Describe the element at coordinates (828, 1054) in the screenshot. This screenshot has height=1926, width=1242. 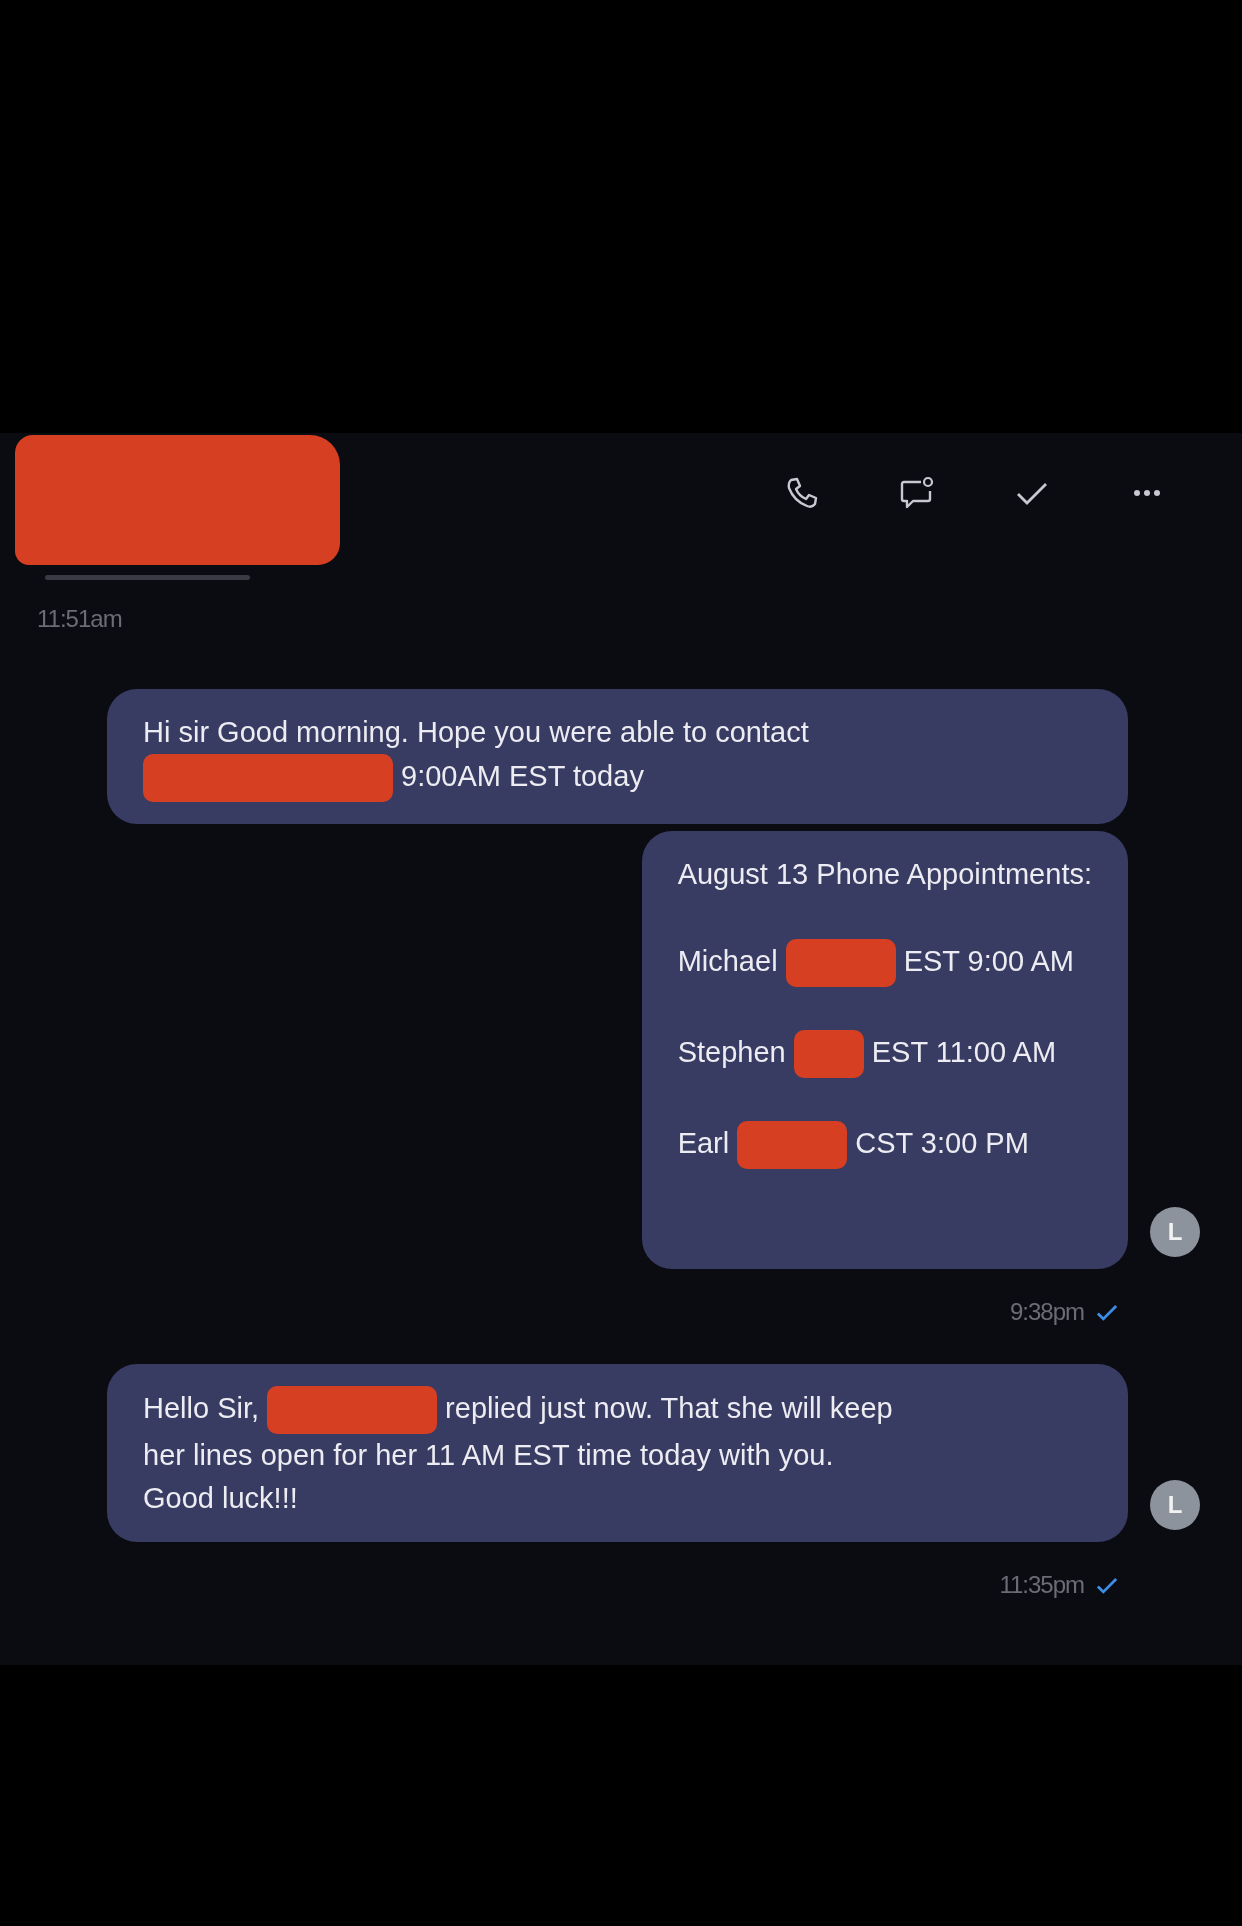
I see `redaction-mark` at that location.